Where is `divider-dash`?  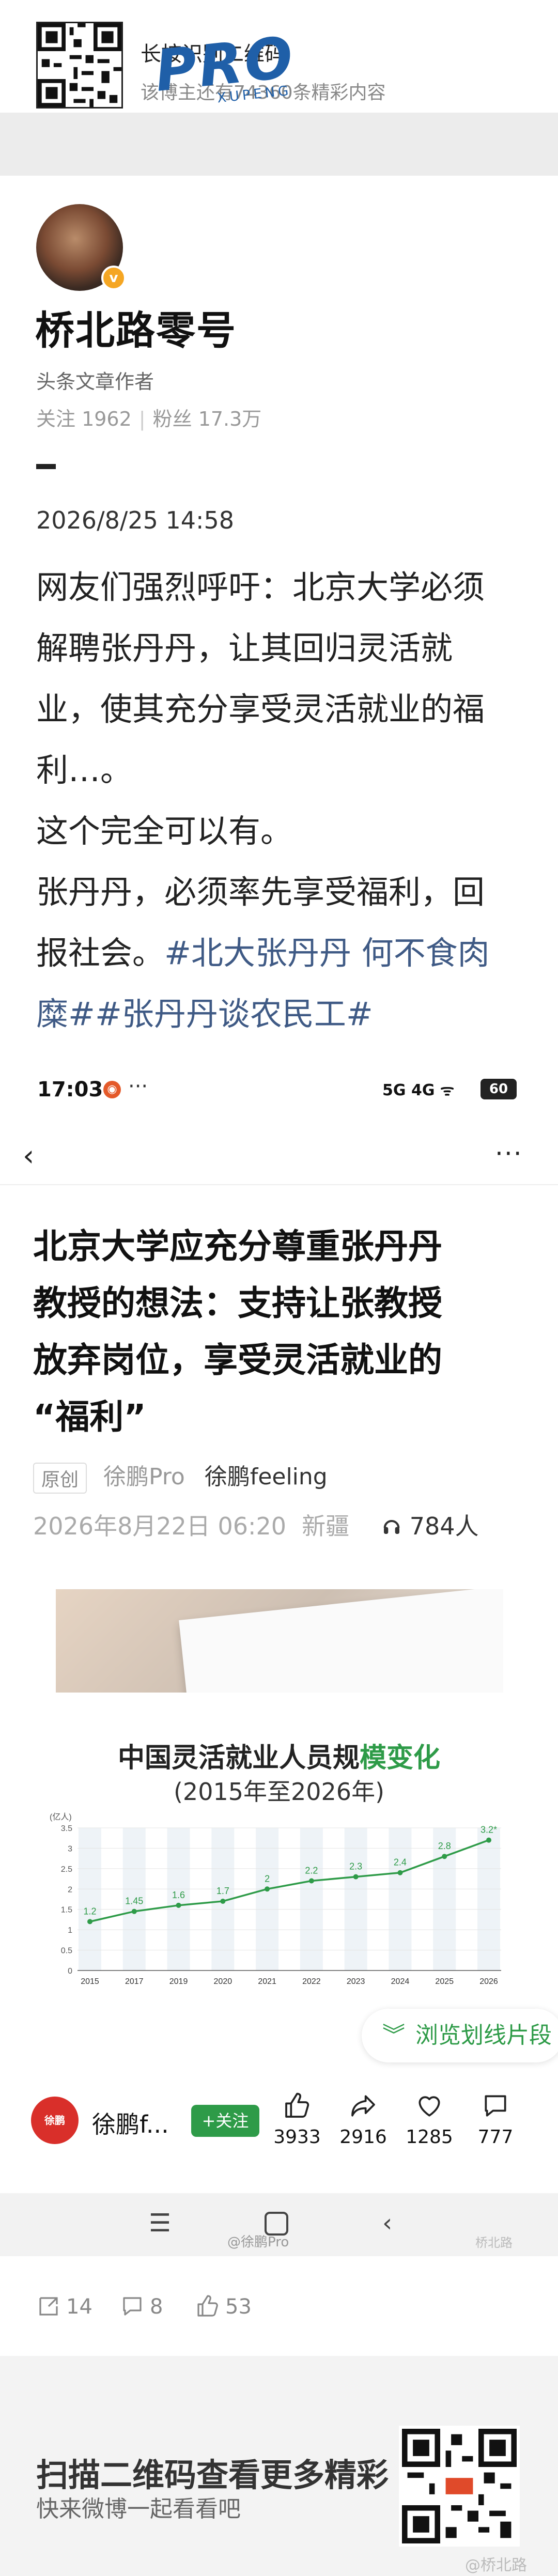
divider-dash is located at coordinates (46, 466).